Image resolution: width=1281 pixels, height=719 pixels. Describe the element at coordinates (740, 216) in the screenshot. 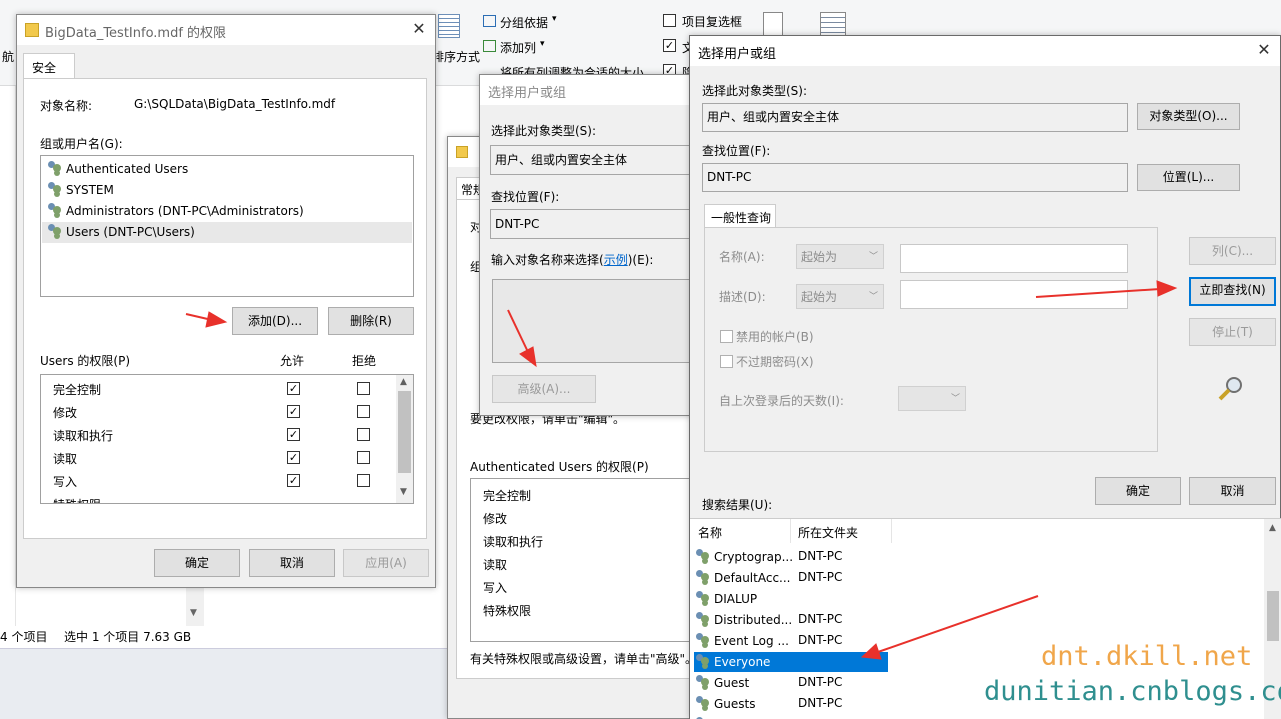

I see `query-tab: 一般性查询` at that location.